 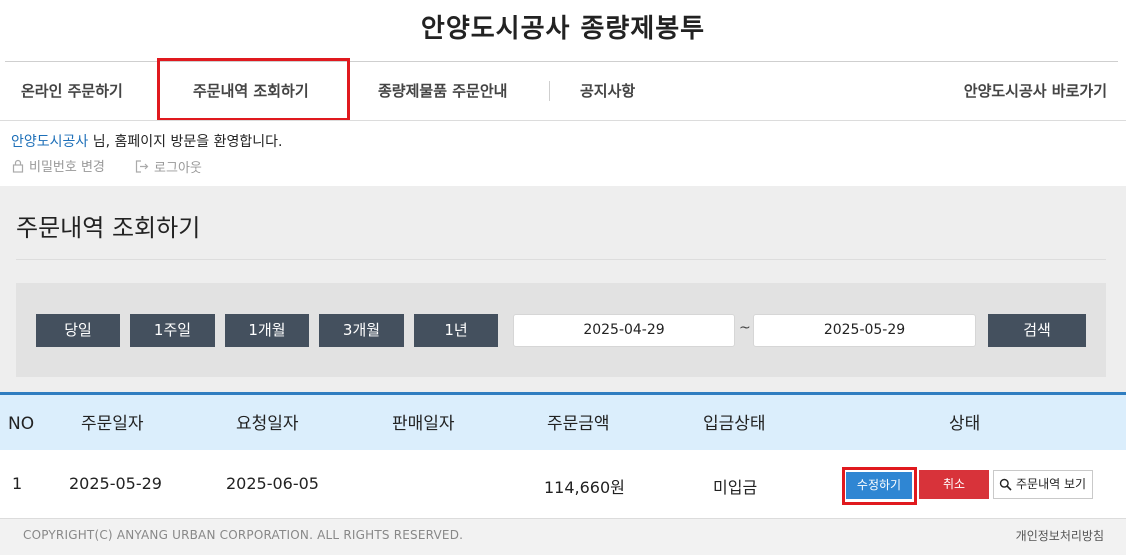 I want to click on highlight-box-edit, so click(x=879, y=486).